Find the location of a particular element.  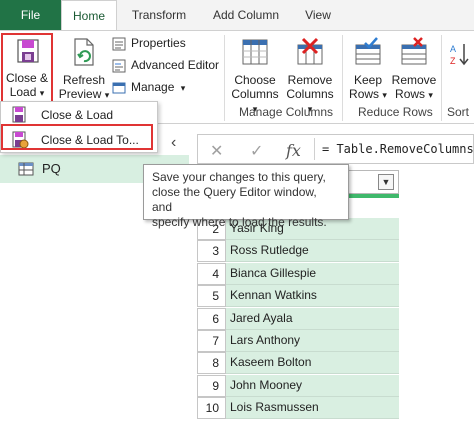

row-number: 3 is located at coordinates (211, 251).